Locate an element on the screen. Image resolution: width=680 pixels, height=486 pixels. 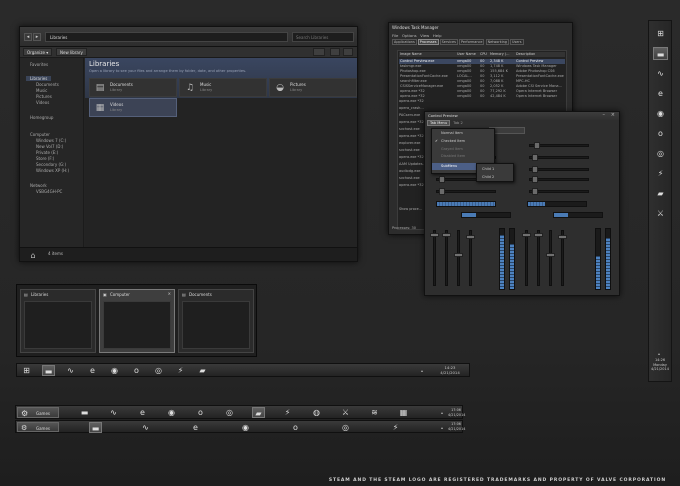
nav-documents: Documents is located at coordinates (47, 84).